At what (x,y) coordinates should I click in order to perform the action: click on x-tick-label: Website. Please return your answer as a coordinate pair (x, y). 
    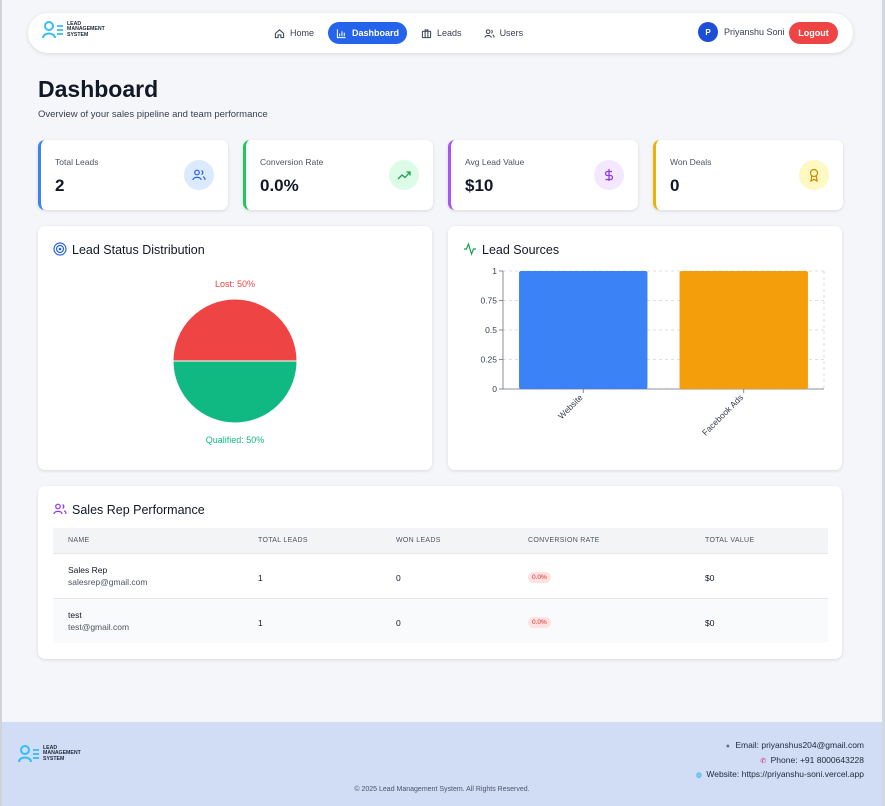
    Looking at the image, I should click on (570, 406).